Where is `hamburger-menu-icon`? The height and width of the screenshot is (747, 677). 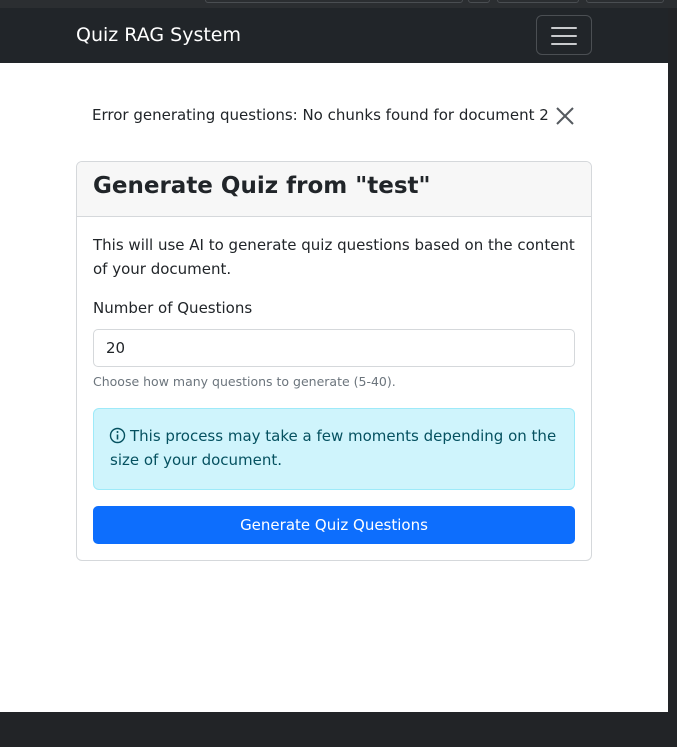 hamburger-menu-icon is located at coordinates (564, 28).